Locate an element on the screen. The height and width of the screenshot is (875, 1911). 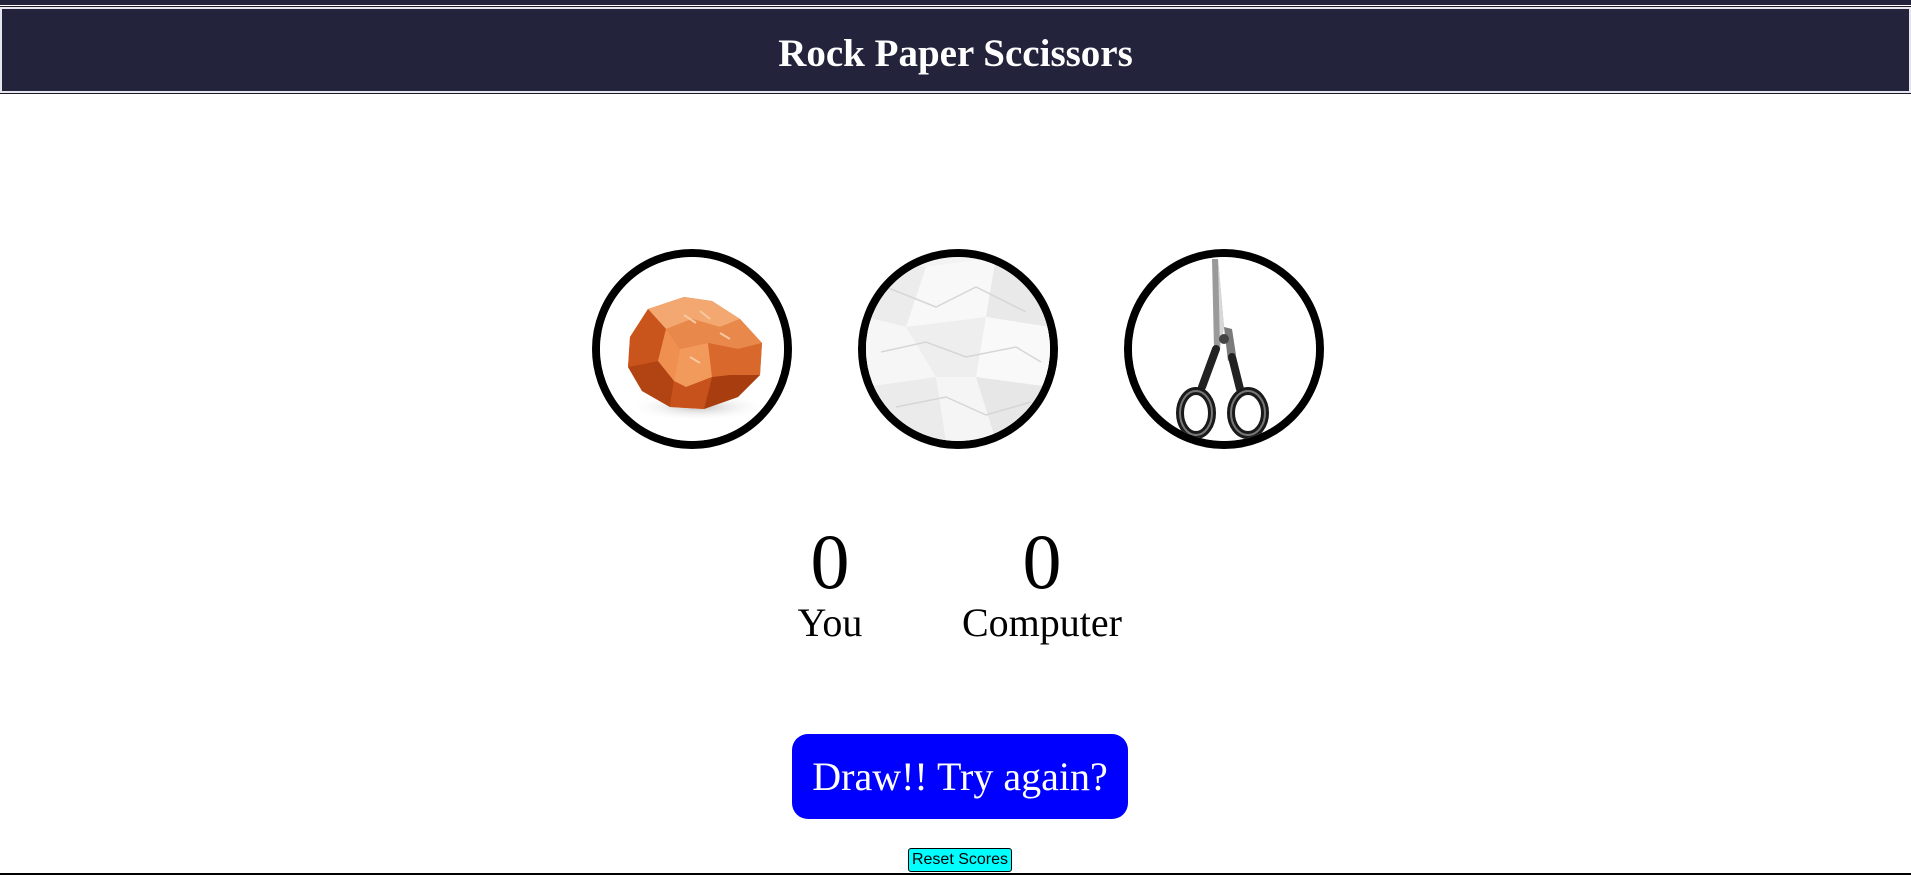
rock-choice-button is located at coordinates (692, 349).